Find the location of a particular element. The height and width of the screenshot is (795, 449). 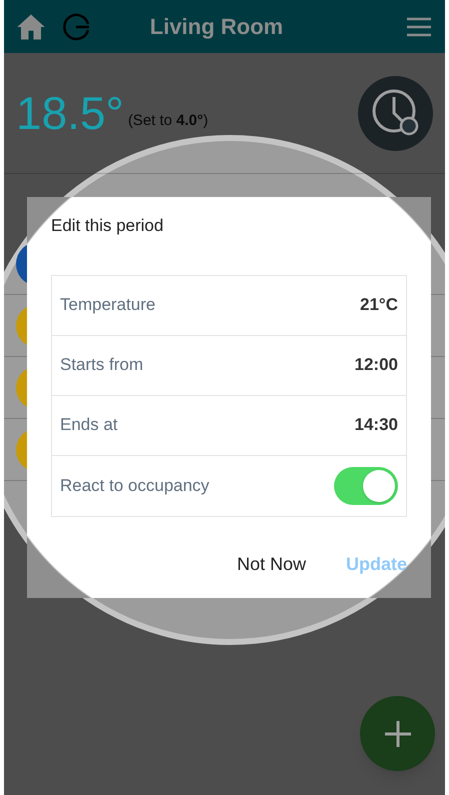

field-value: 21°C is located at coordinates (379, 305).